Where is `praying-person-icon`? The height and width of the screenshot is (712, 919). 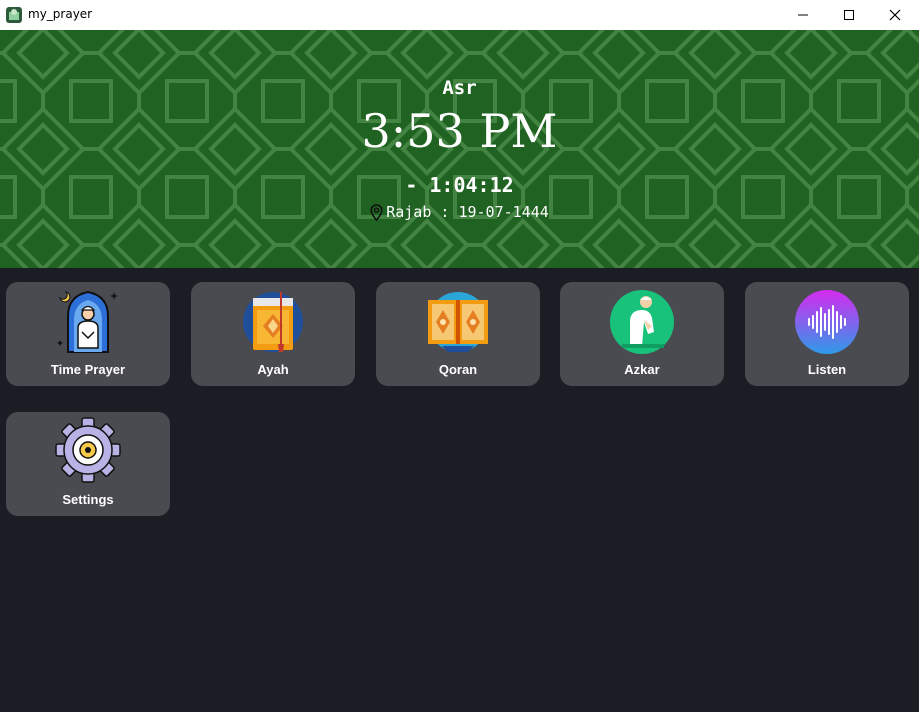 praying-person-icon is located at coordinates (642, 322).